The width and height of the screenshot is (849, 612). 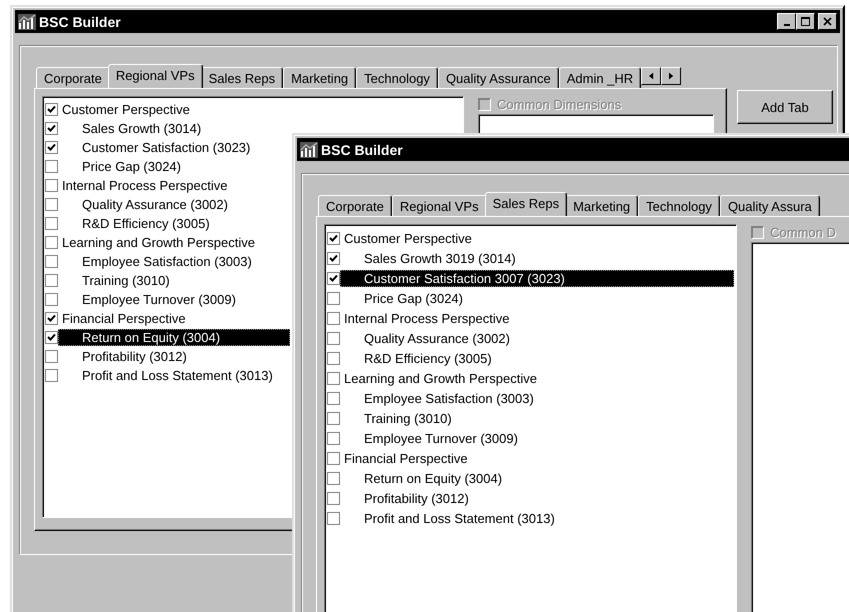 I want to click on tab: Quality Assura, so click(x=770, y=205).